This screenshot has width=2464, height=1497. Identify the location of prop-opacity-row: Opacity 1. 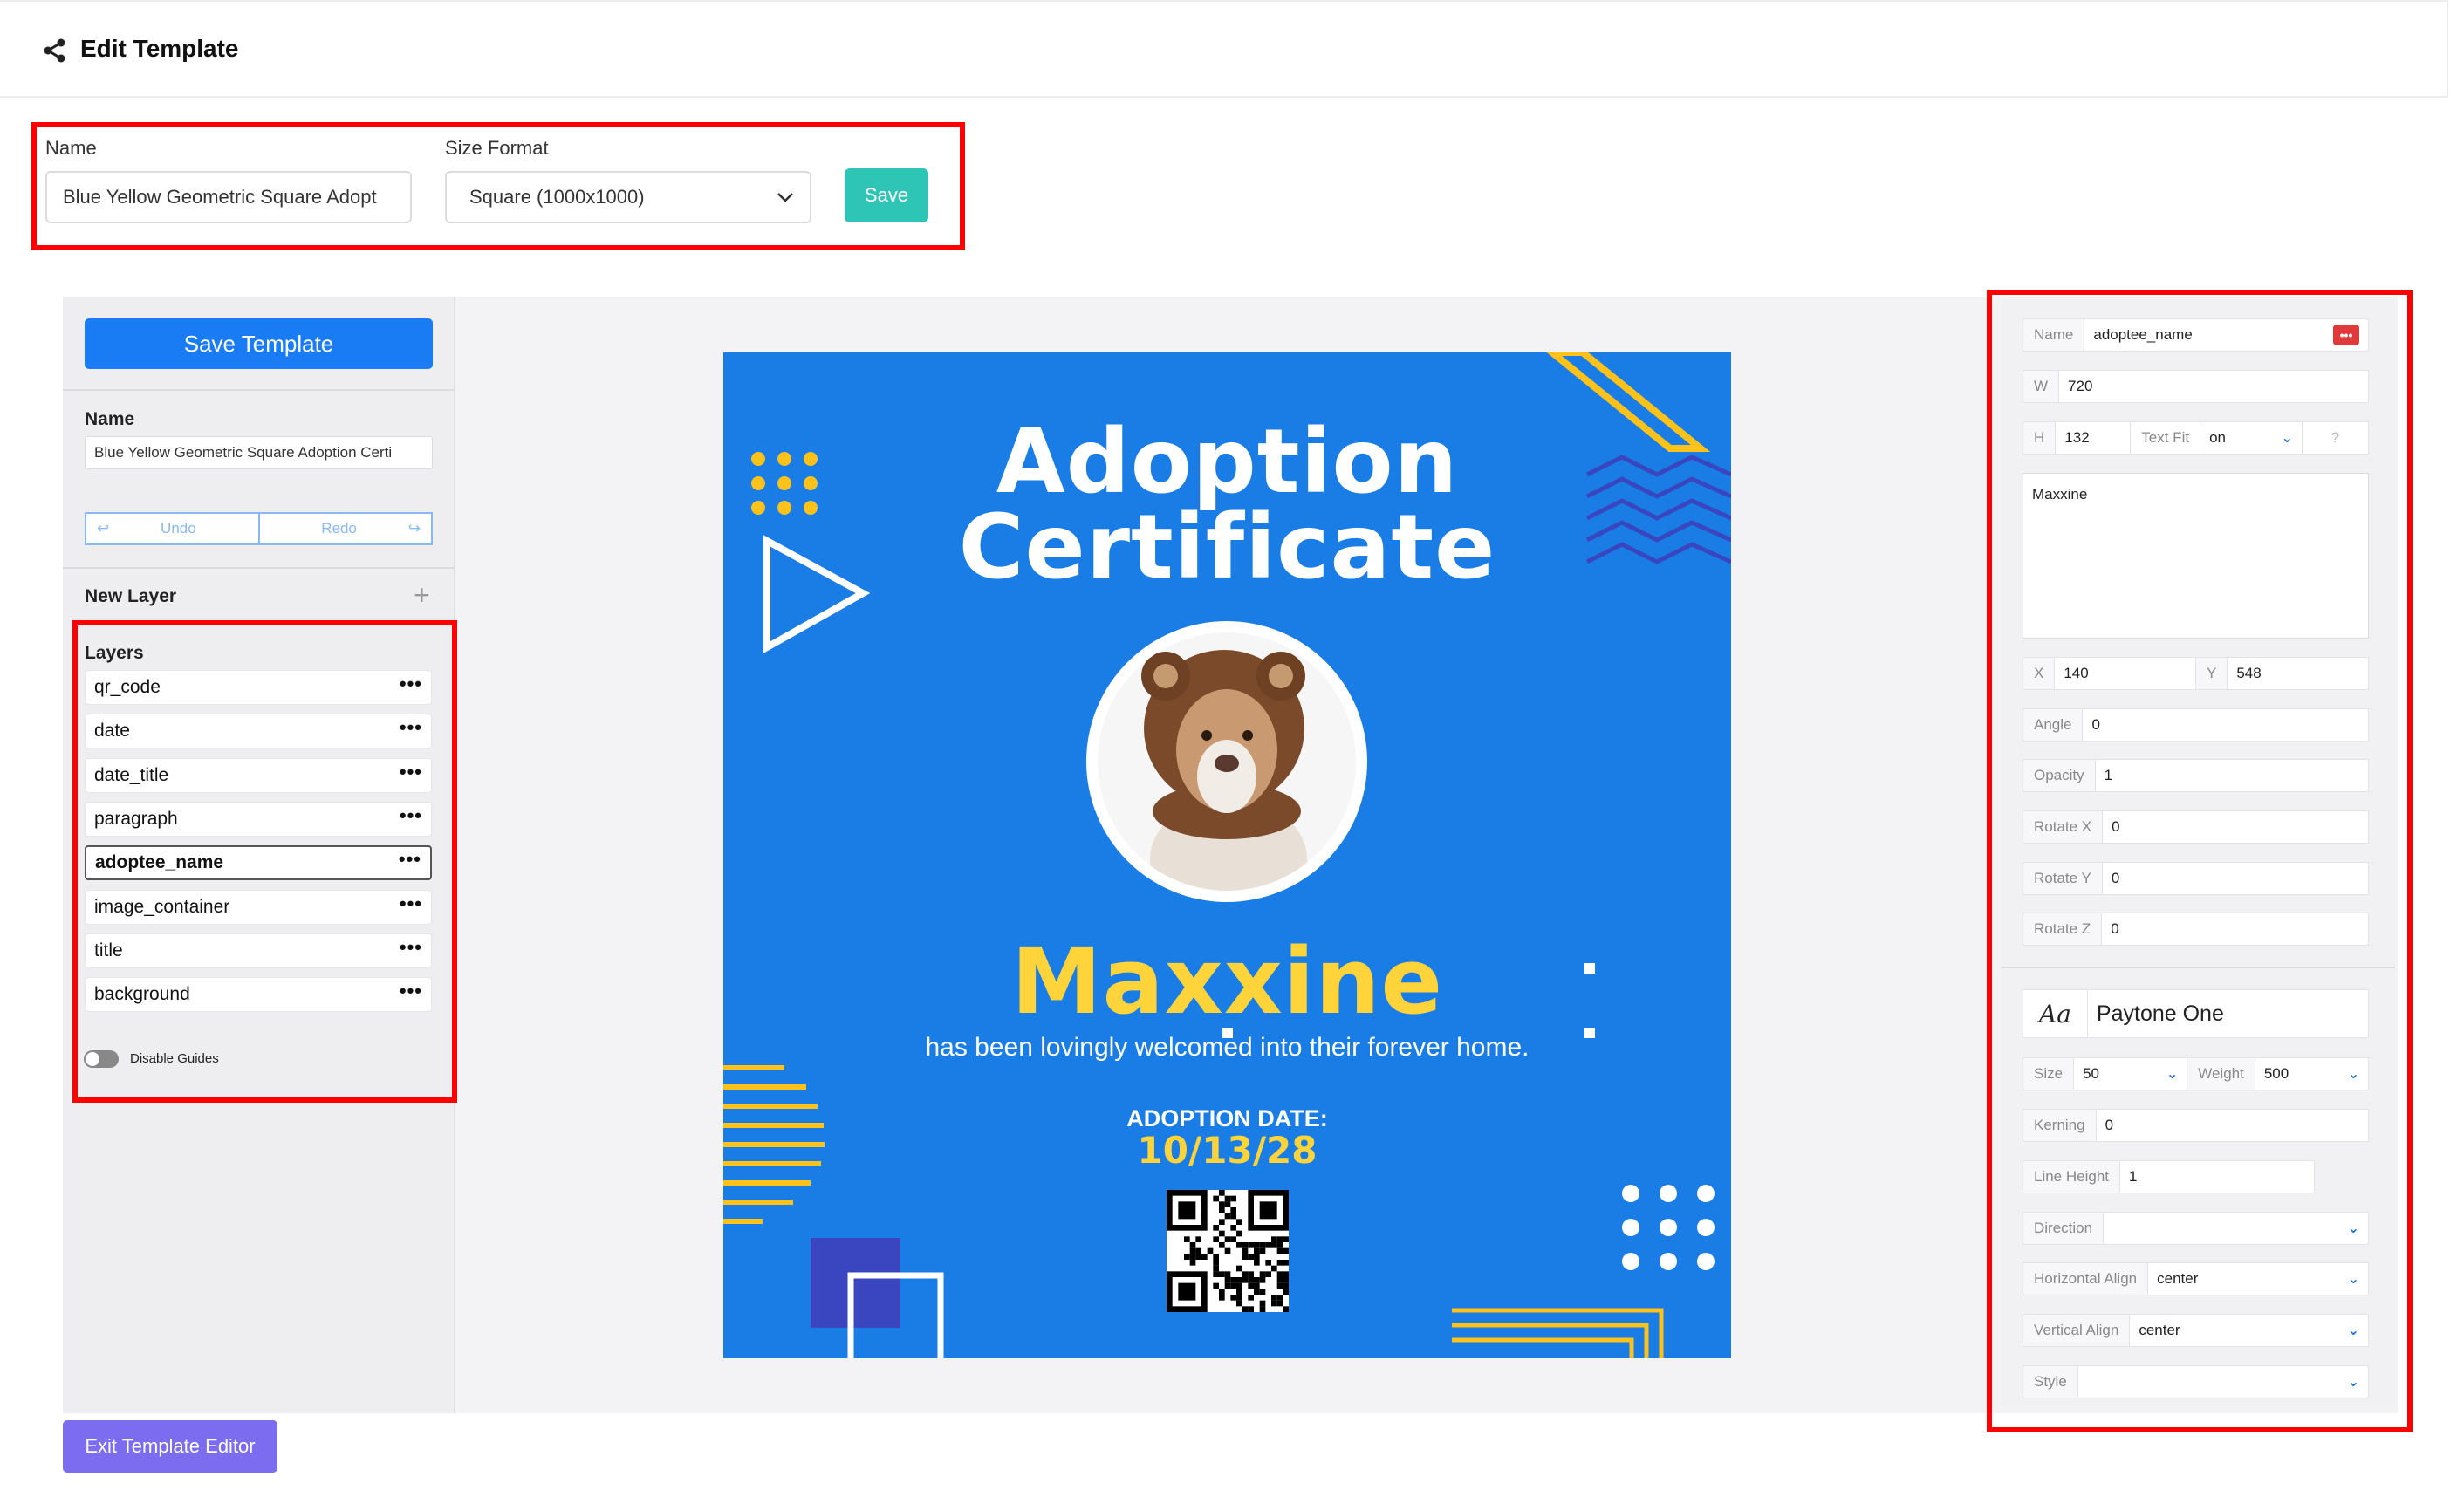
(2196, 776).